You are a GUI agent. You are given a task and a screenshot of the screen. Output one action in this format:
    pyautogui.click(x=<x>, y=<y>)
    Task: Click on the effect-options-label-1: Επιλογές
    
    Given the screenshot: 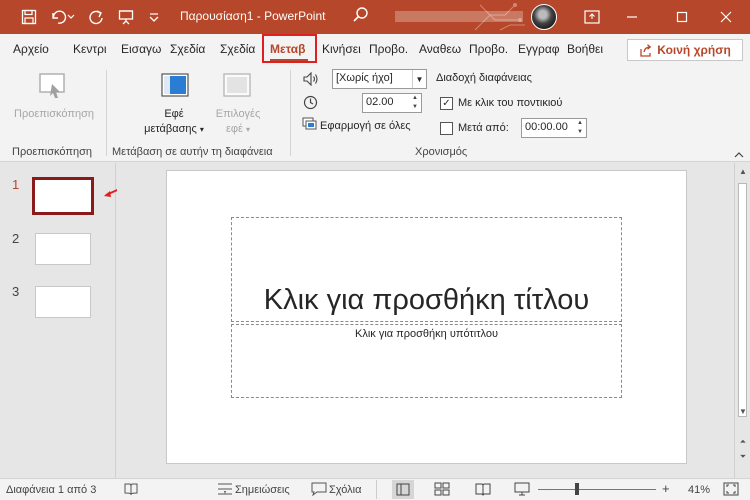 What is the action you would take?
    pyautogui.click(x=238, y=114)
    